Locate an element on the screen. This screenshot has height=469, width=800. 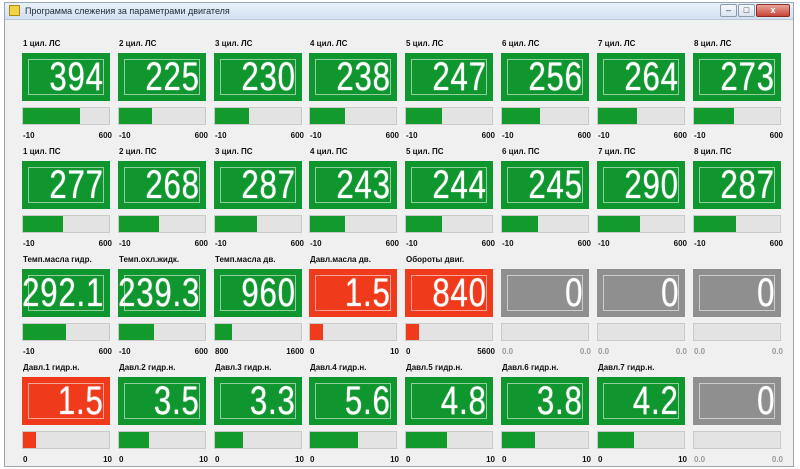
gauge-display: 5.6 is located at coordinates (353, 401).